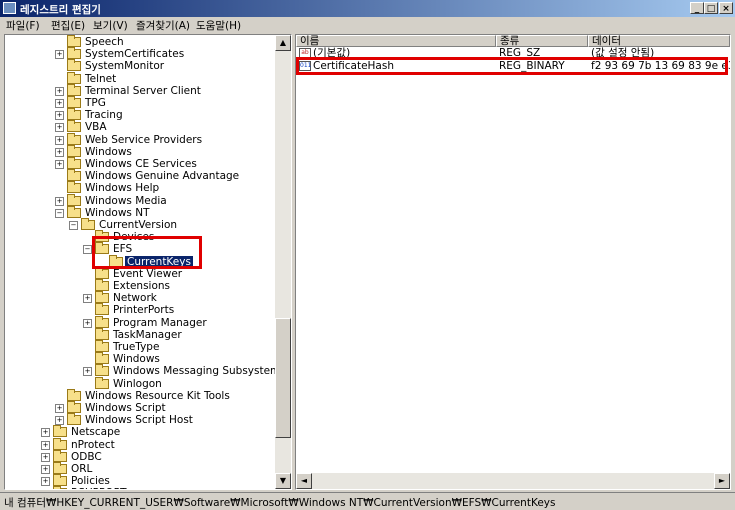  I want to click on tree-item-label: SystemMonitor, so click(125, 66).